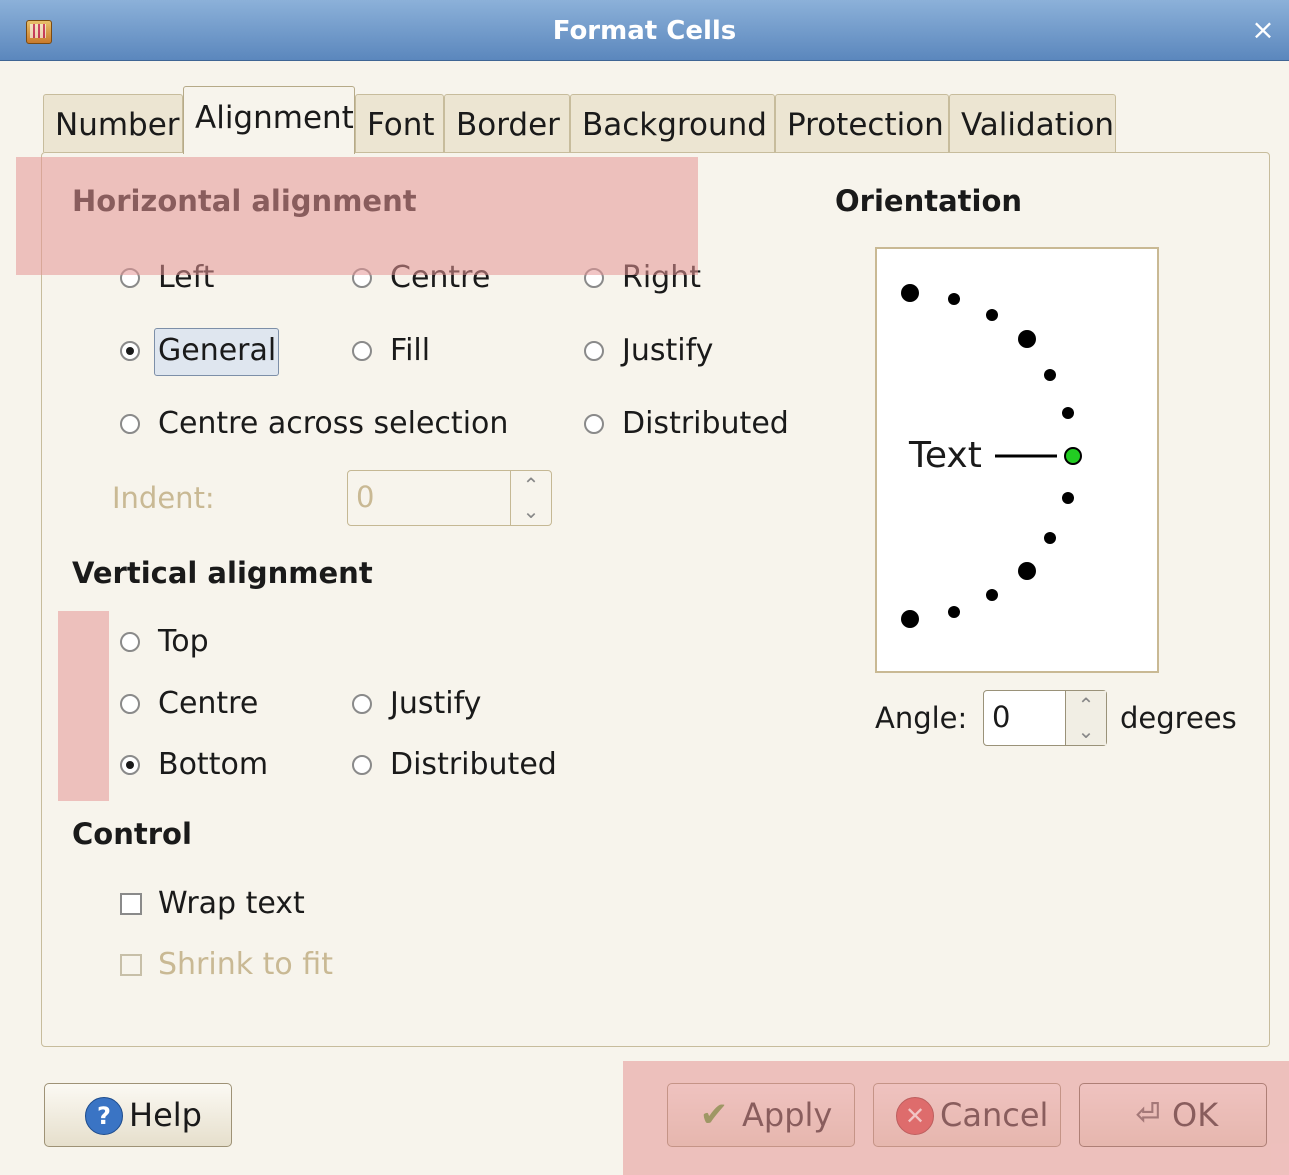  I want to click on tab-font: Font, so click(399, 123).